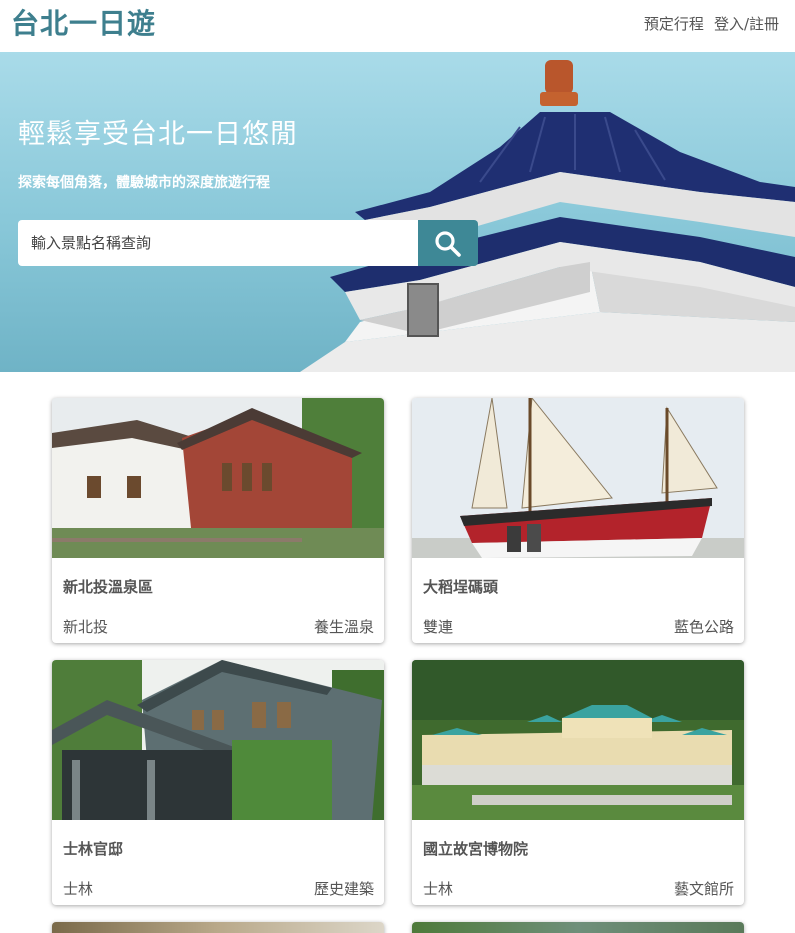 The width and height of the screenshot is (795, 933). I want to click on hero-subtitle: 探索每個角落，體驗城市的深度旅遊行程, so click(144, 183).